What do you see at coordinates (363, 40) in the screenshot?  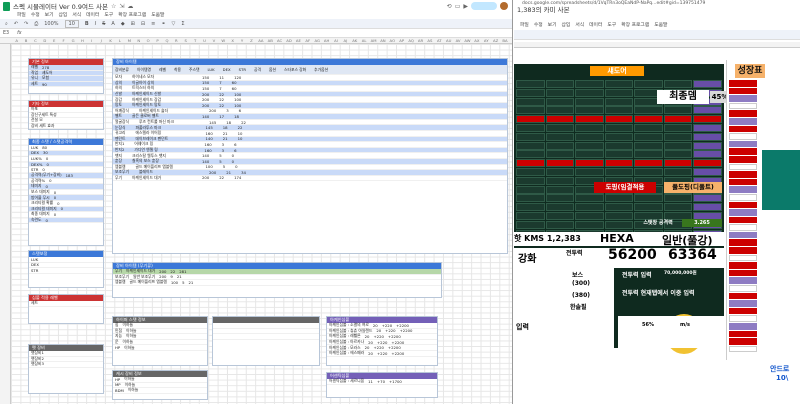 I see `column-header: AL` at bounding box center [363, 40].